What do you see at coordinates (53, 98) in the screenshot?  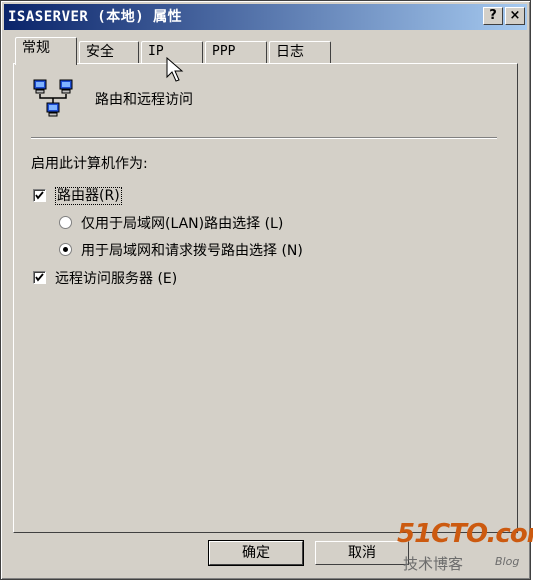 I see `network-computers-icon` at bounding box center [53, 98].